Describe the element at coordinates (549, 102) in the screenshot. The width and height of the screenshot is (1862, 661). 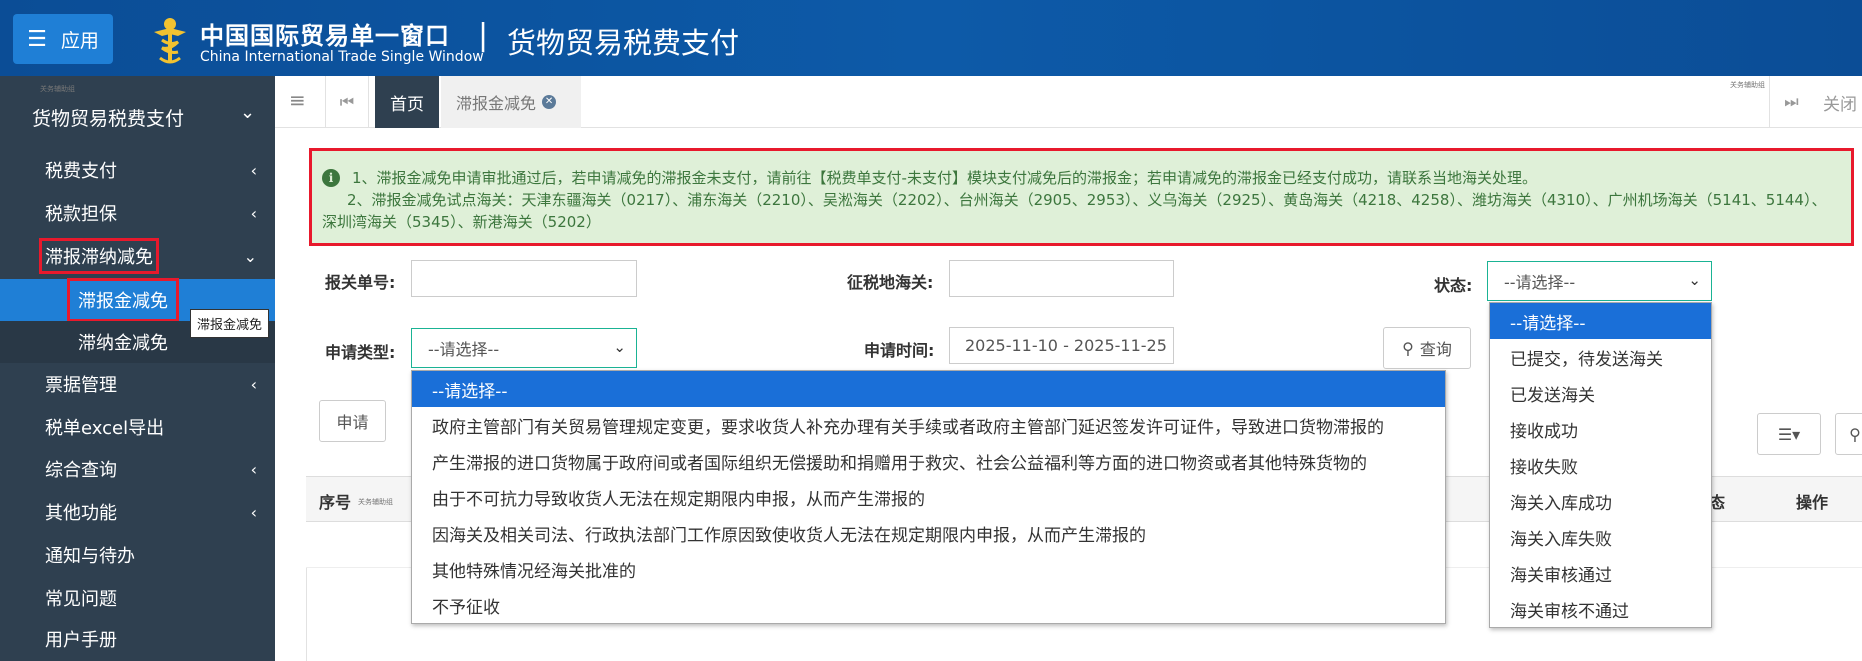
I see `close-icon: ✕` at that location.